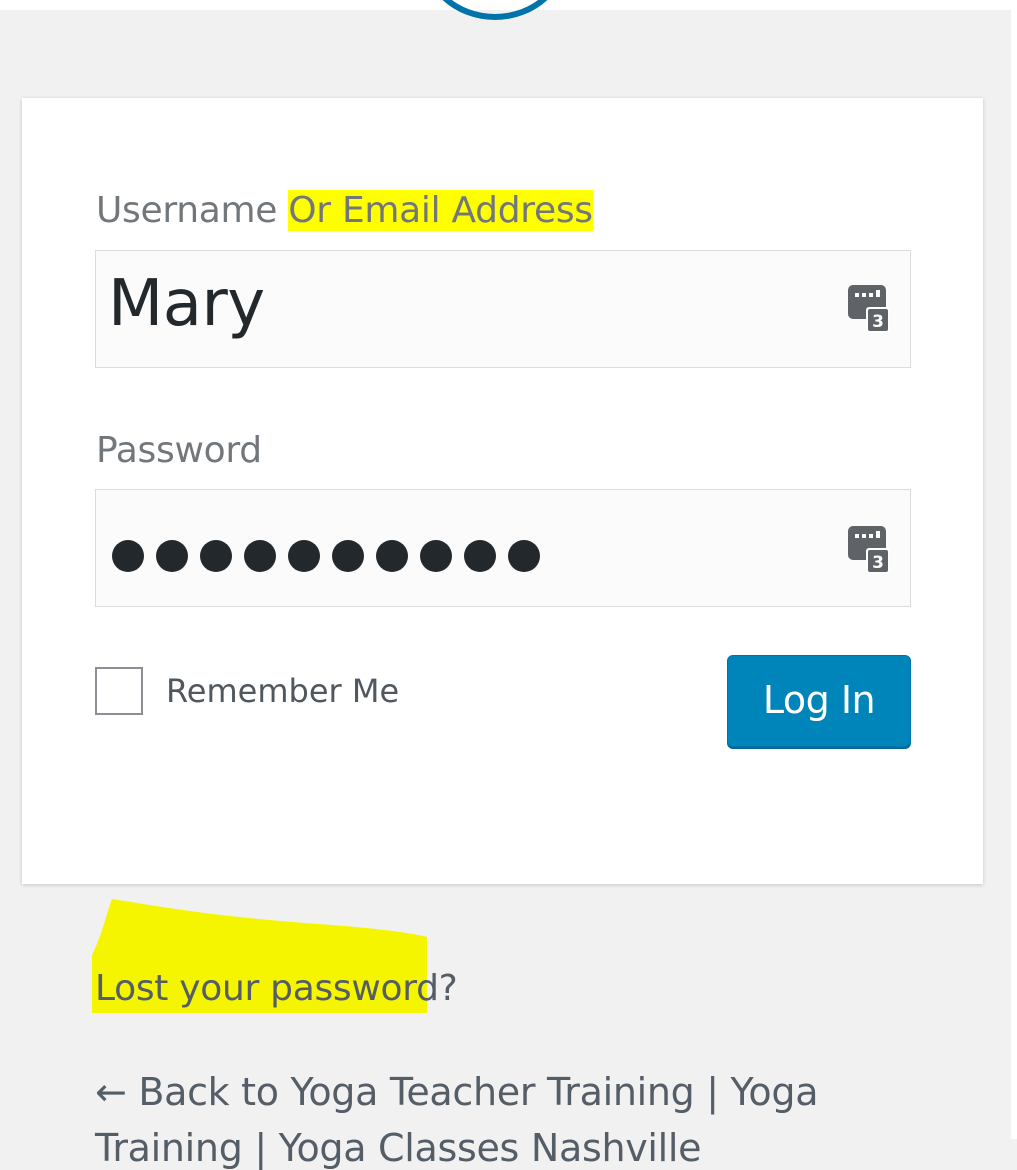 The height and width of the screenshot is (1170, 1017). I want to click on username-label: Username Or Email Address, so click(344, 210).